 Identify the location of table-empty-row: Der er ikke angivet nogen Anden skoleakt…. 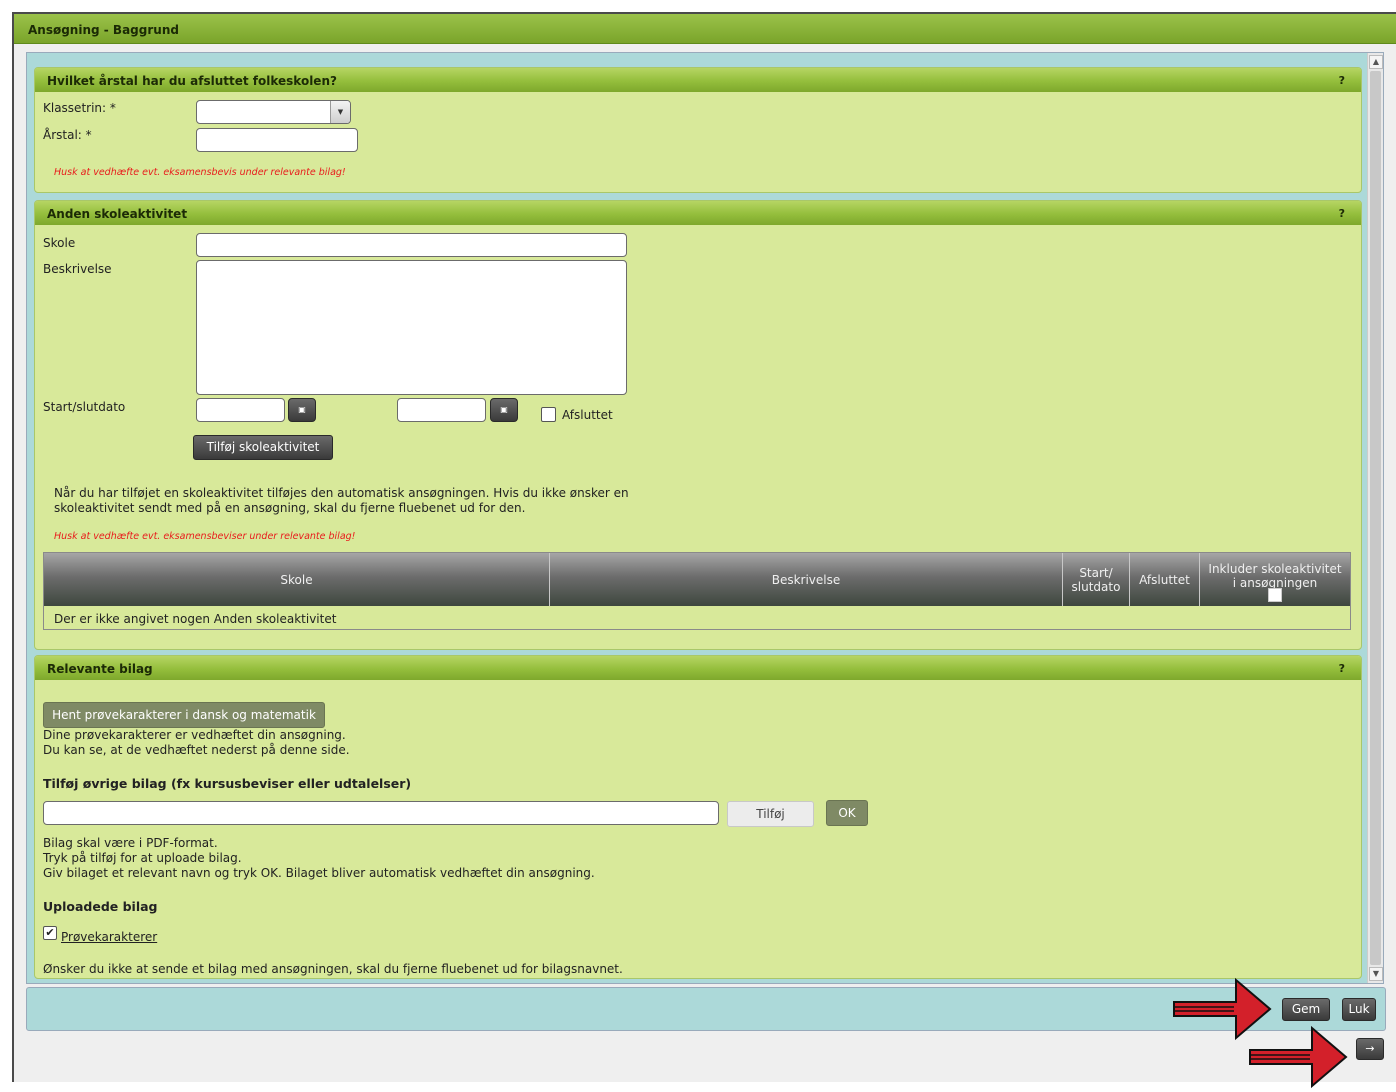
(195, 619).